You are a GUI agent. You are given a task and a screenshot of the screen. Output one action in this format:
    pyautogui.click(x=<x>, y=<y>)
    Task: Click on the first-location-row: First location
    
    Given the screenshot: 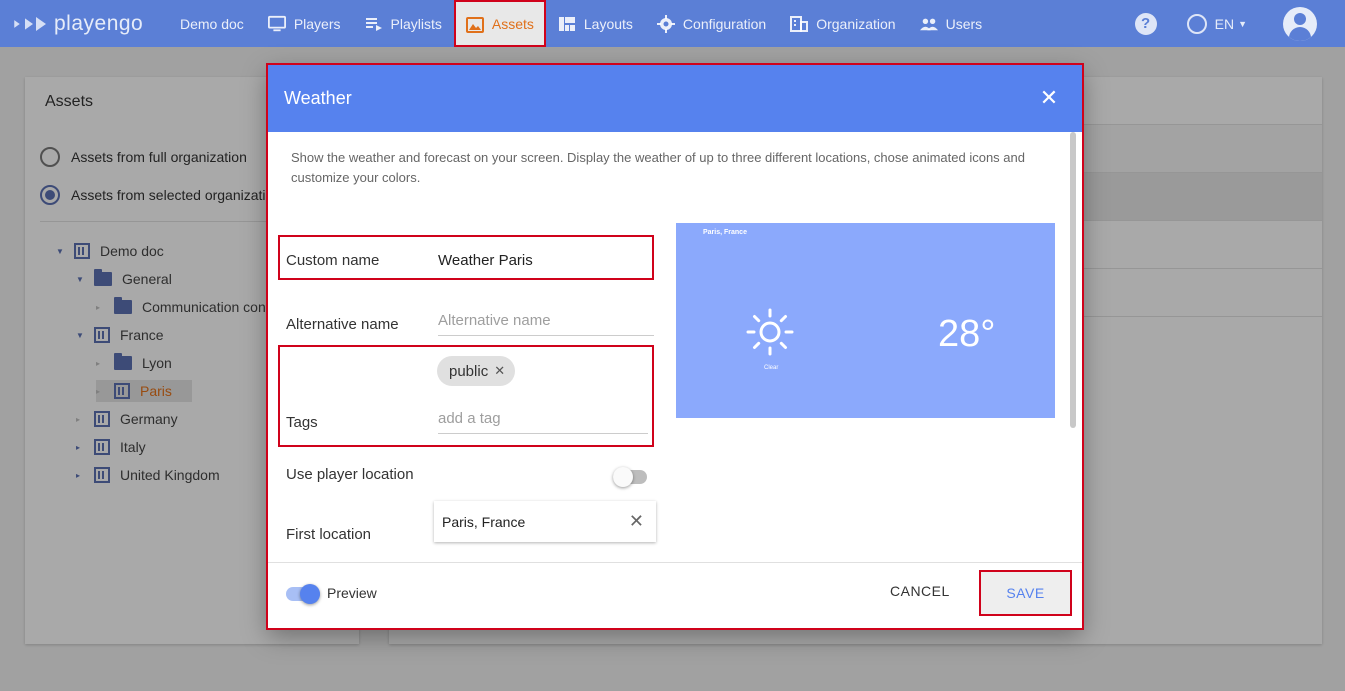 What is the action you would take?
    pyautogui.click(x=362, y=534)
    